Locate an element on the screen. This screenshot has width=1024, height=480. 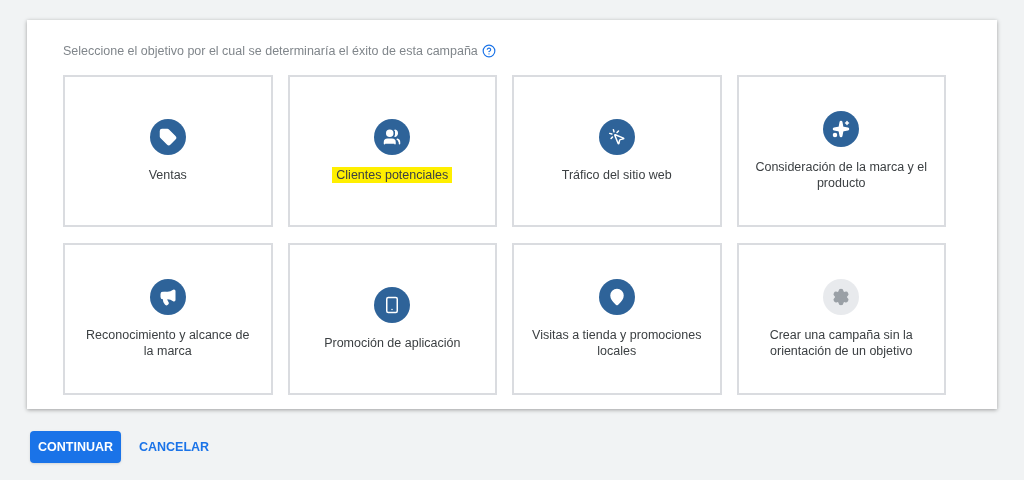
objective-label: Promoción de aplicación is located at coordinates (392, 342).